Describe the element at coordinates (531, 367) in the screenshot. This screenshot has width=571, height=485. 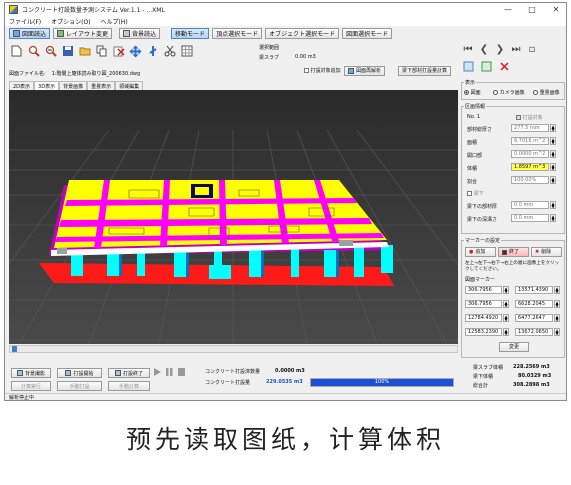
I see `summary-value-slab: 228.2569 m3` at that location.